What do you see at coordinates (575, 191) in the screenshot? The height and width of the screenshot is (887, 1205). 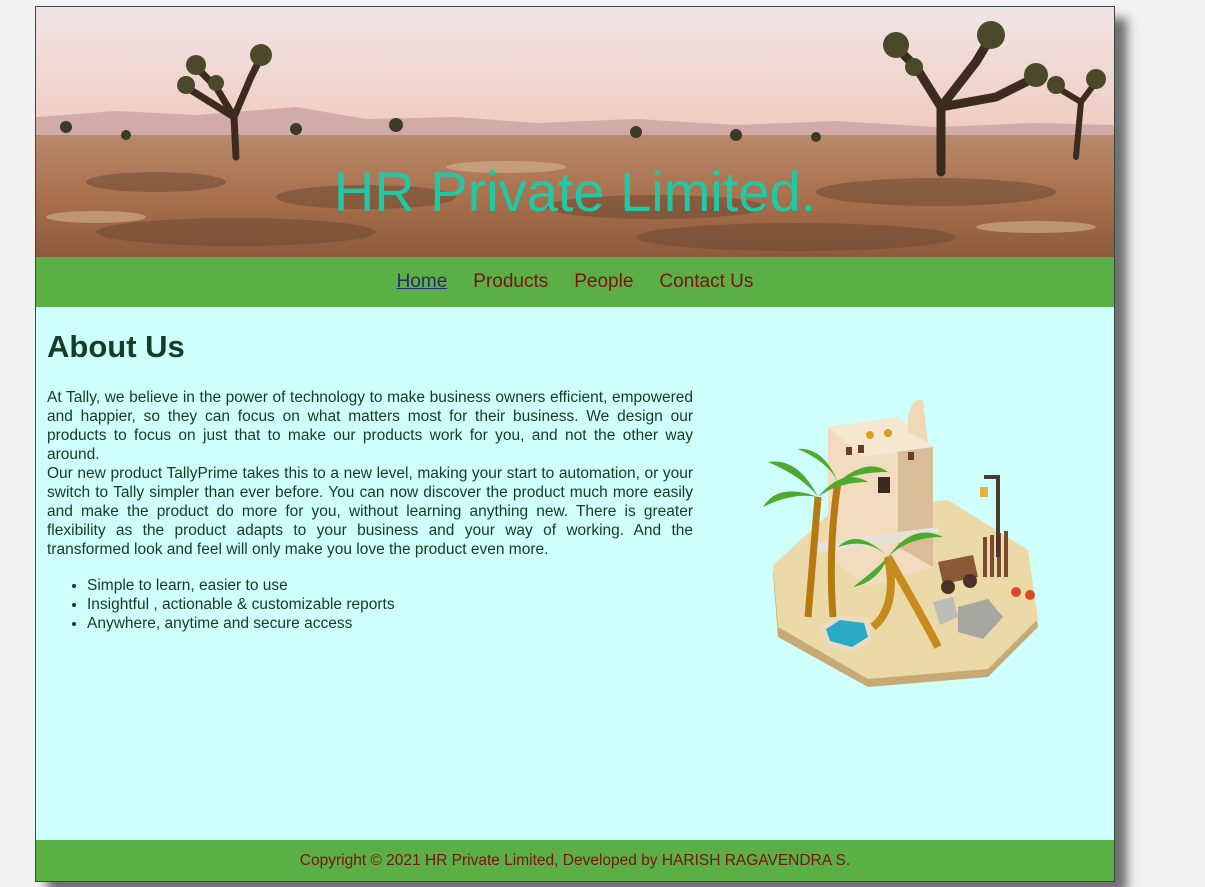 I see `site-title: HR Private Limited.` at bounding box center [575, 191].